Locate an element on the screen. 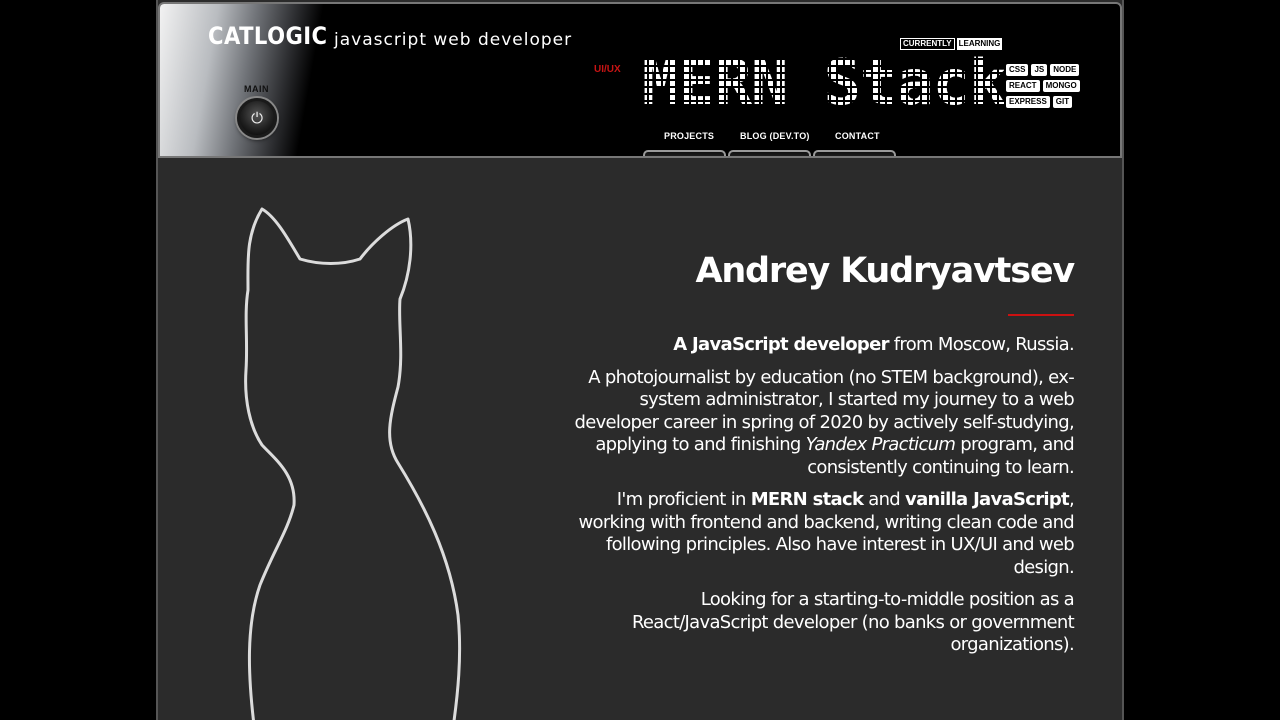 The height and width of the screenshot is (720, 1280). power-icon: ⏻ is located at coordinates (257, 118).